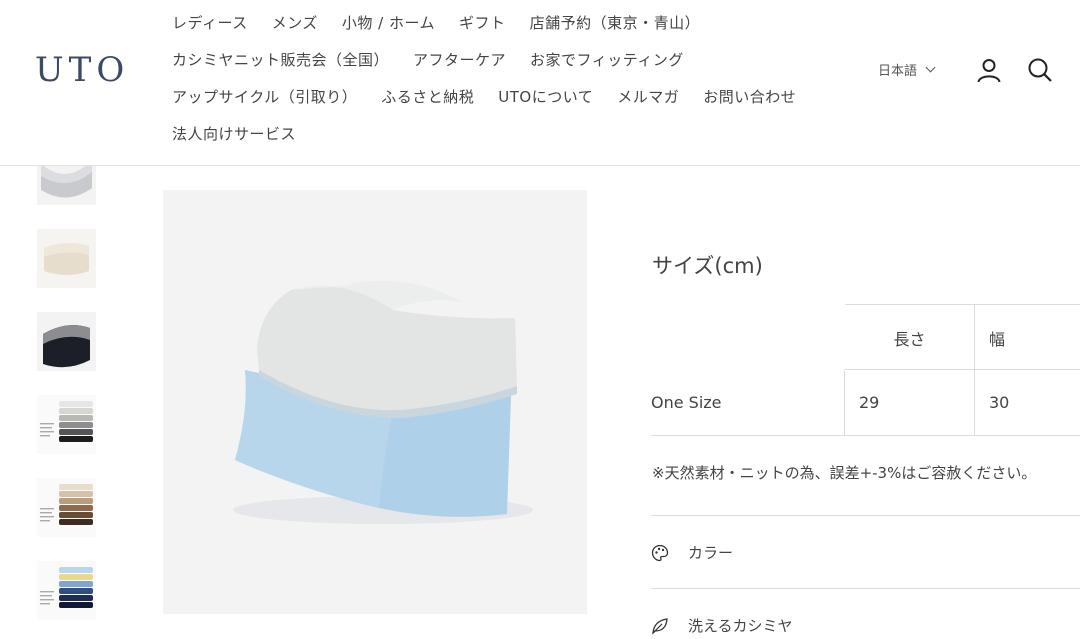 This screenshot has height=639, width=1080. Describe the element at coordinates (459, 59) in the screenshot. I see `nav-item-aftercare: アフターケア` at that location.